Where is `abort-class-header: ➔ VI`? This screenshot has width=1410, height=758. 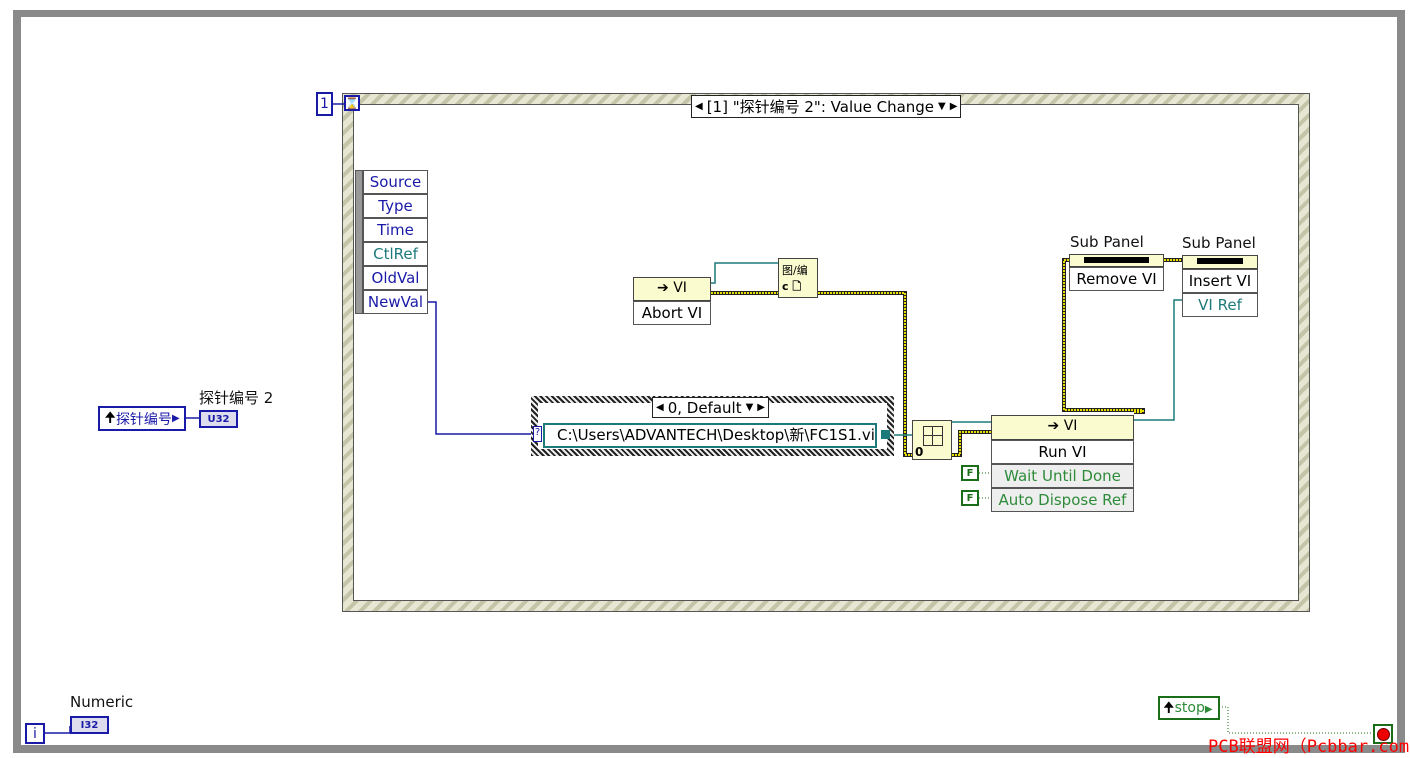
abort-class-header: ➔ VI is located at coordinates (672, 289).